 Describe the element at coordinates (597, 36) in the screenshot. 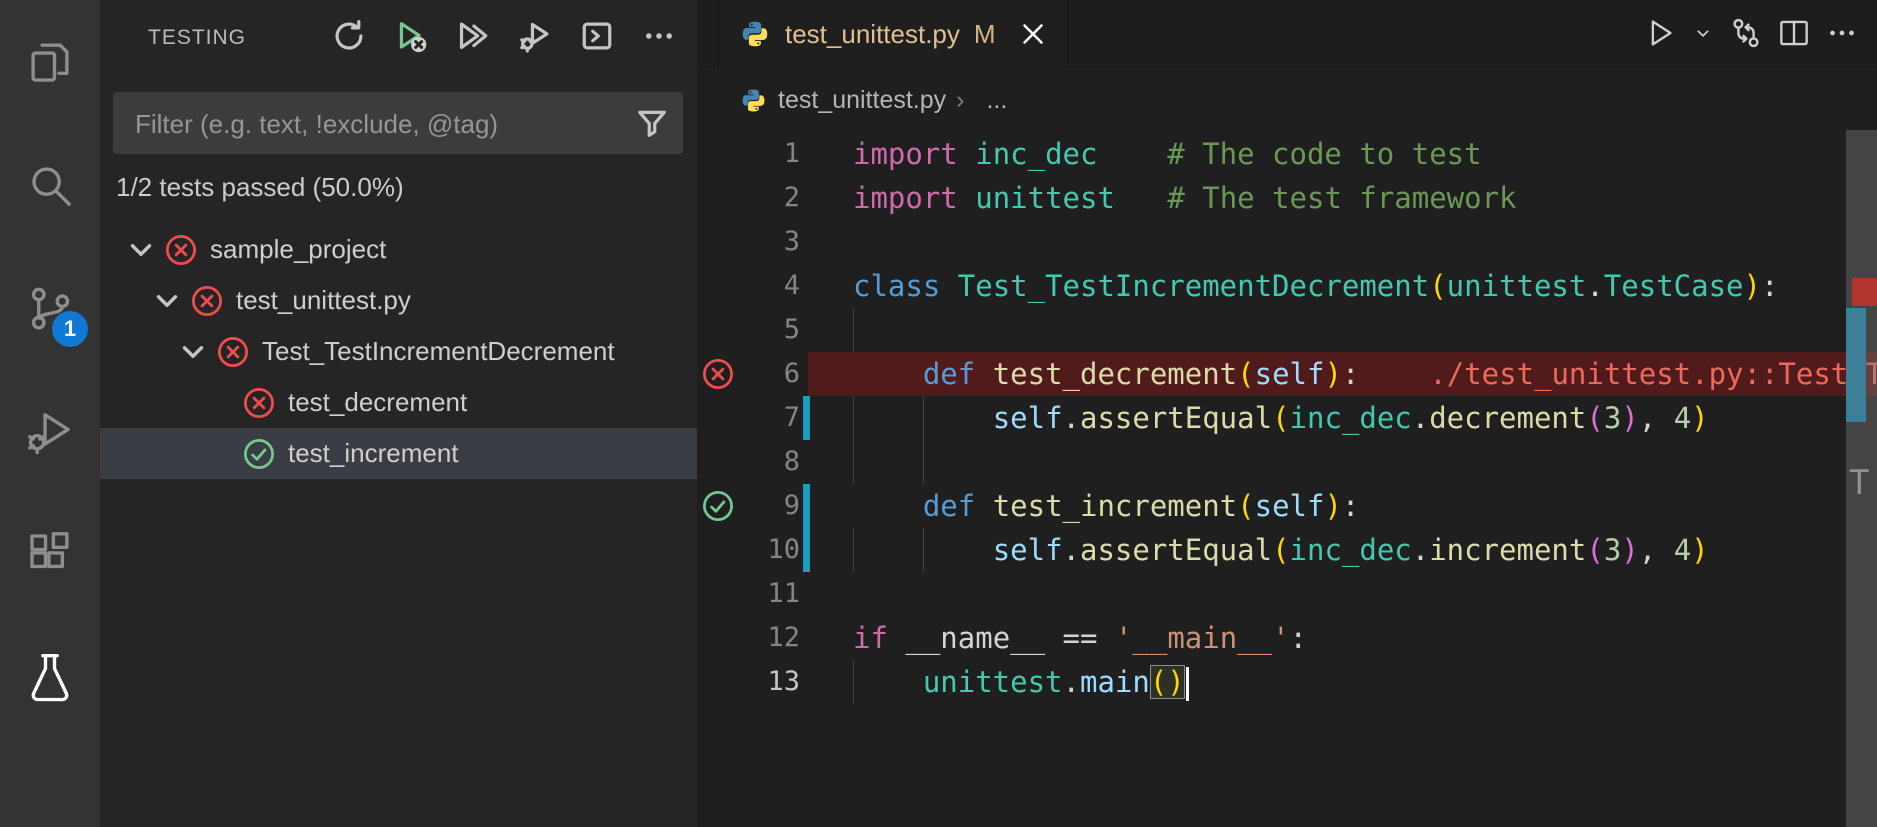

I see `show-output-icon` at that location.